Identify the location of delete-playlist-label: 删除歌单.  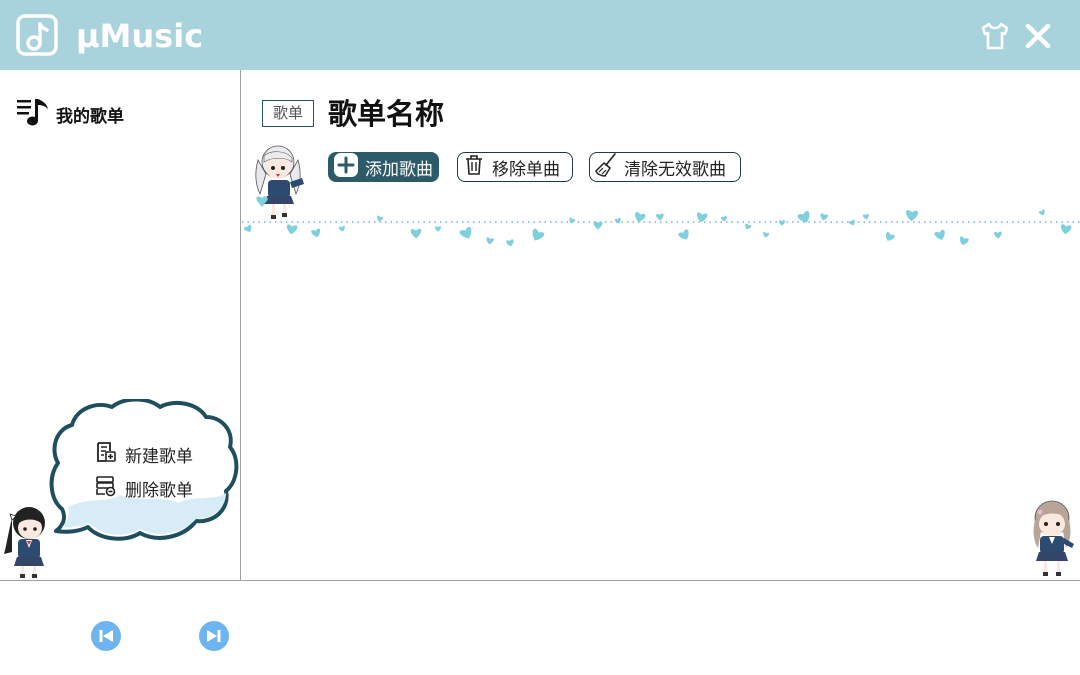
(159, 490).